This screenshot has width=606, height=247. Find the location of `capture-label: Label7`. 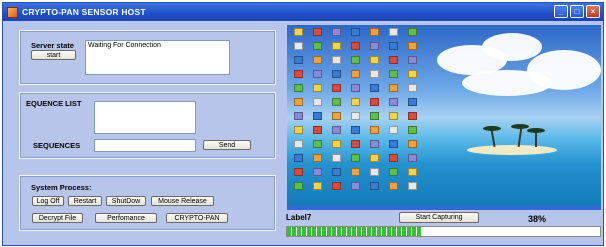

capture-label: Label7 is located at coordinates (299, 217).